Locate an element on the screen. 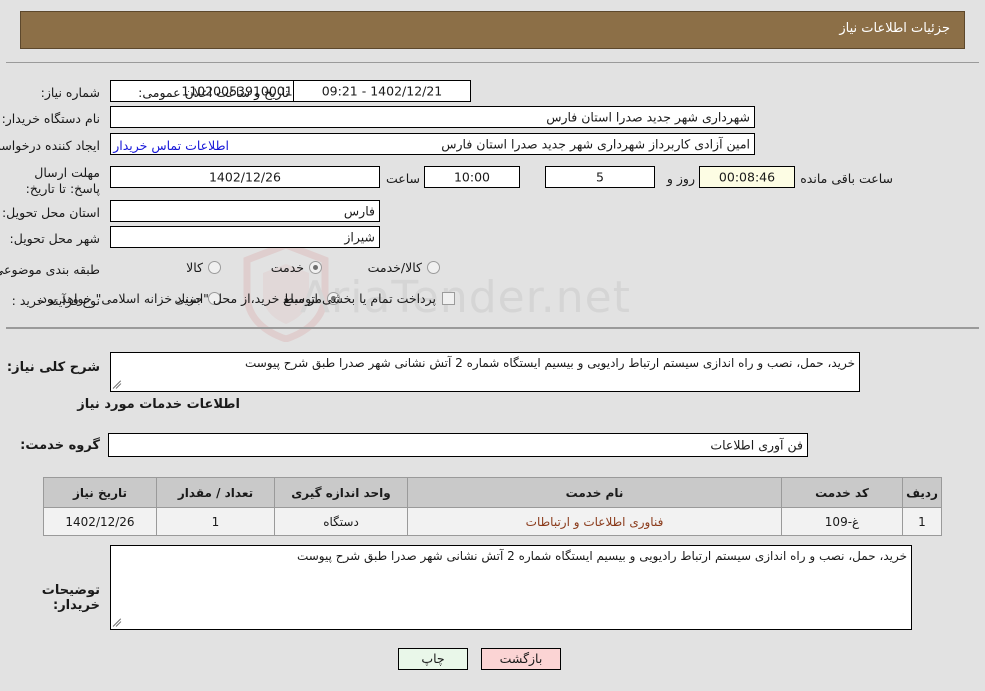  back-button: بازگشت is located at coordinates (521, 659).